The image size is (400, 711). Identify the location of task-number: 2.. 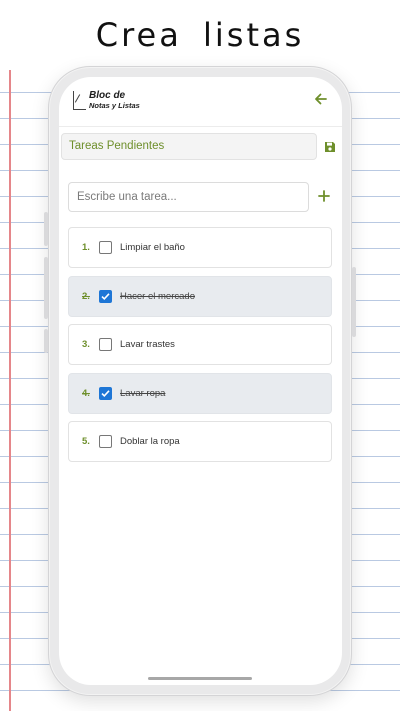
(86, 296).